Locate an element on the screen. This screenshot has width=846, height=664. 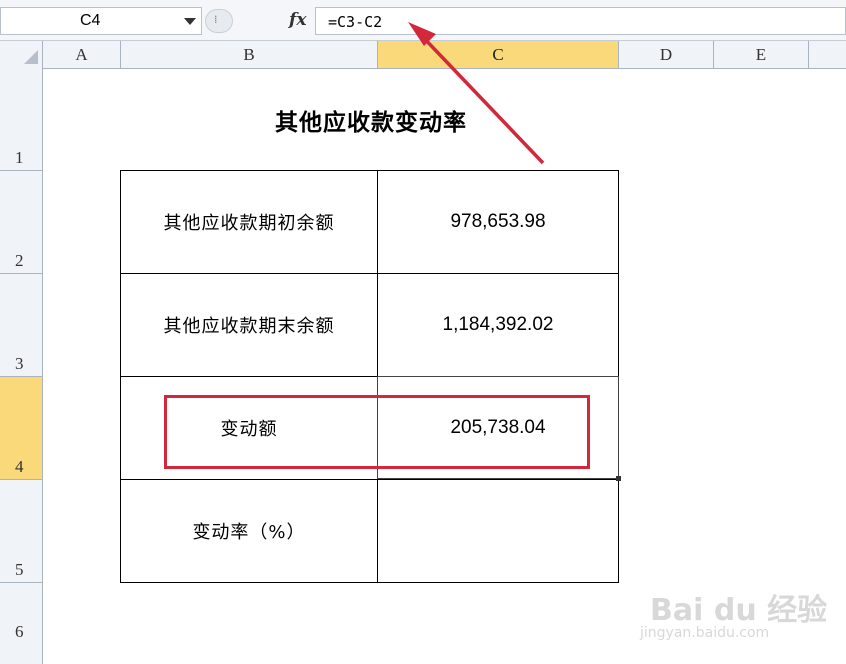
arrow-shaft is located at coordinates (481, 98).